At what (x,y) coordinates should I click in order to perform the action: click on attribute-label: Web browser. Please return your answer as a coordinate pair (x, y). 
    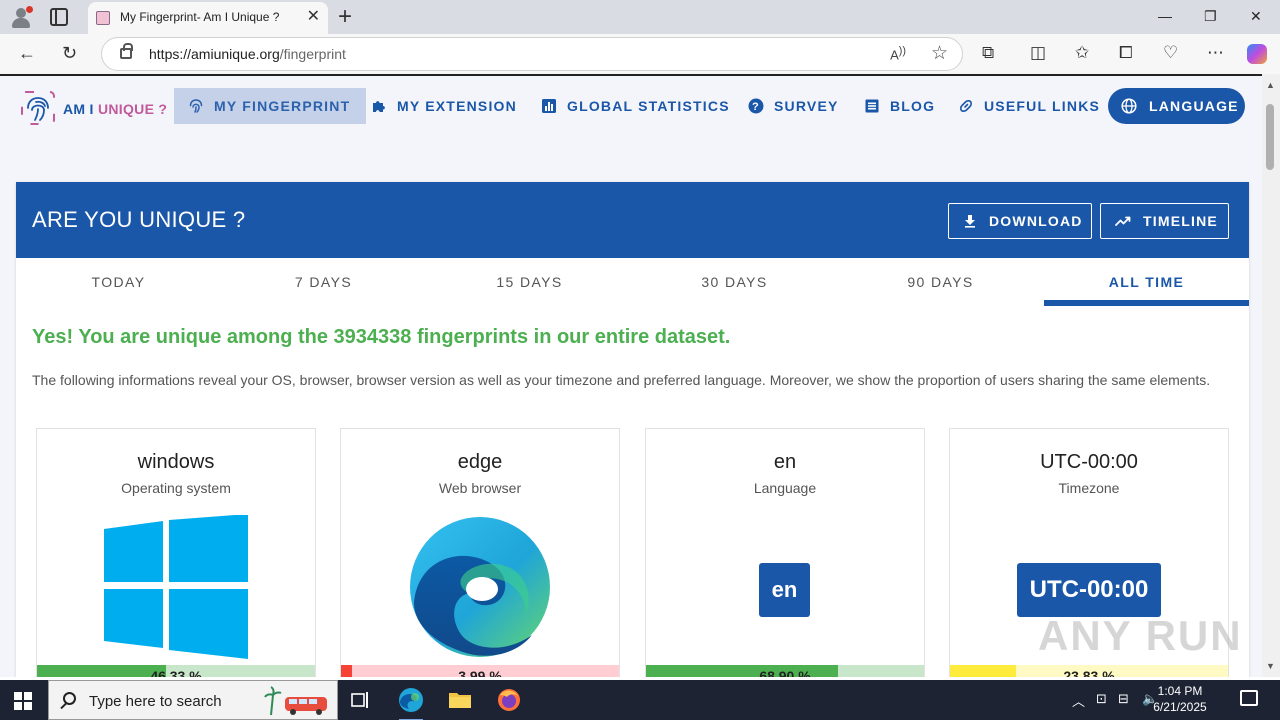
    Looking at the image, I should click on (480, 488).